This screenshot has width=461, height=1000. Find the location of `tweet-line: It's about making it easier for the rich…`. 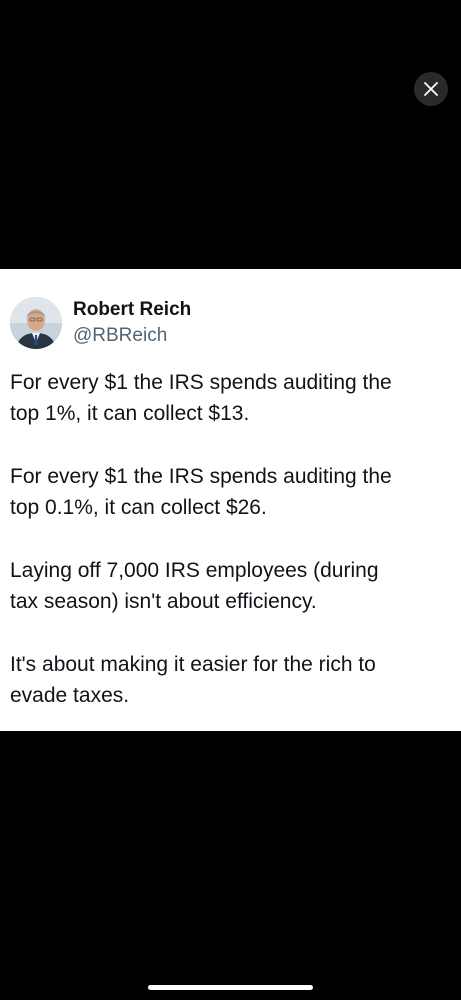

tweet-line: It's about making it easier for the rich… is located at coordinates (193, 664).